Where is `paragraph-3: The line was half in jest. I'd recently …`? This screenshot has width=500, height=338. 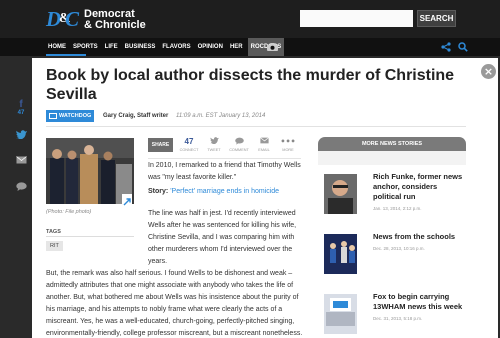 paragraph-3: The line was half in jest. I'd recently … is located at coordinates (222, 237).